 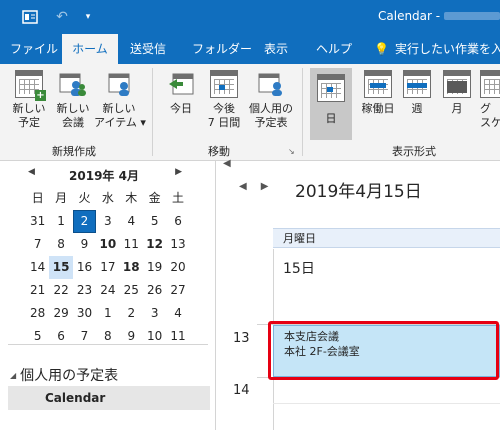 I want to click on weekday-header: 日, so click(x=37, y=198).